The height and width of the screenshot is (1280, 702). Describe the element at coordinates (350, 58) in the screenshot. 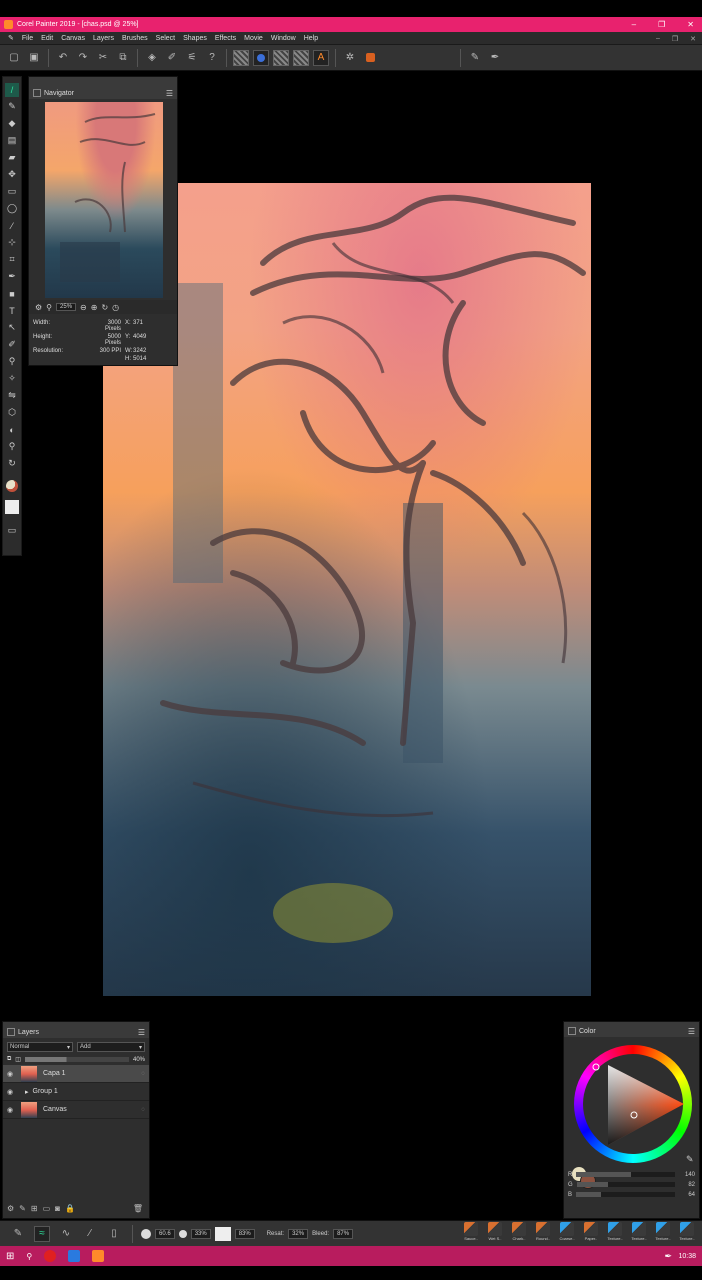

I see `clone-icon: ✲` at that location.